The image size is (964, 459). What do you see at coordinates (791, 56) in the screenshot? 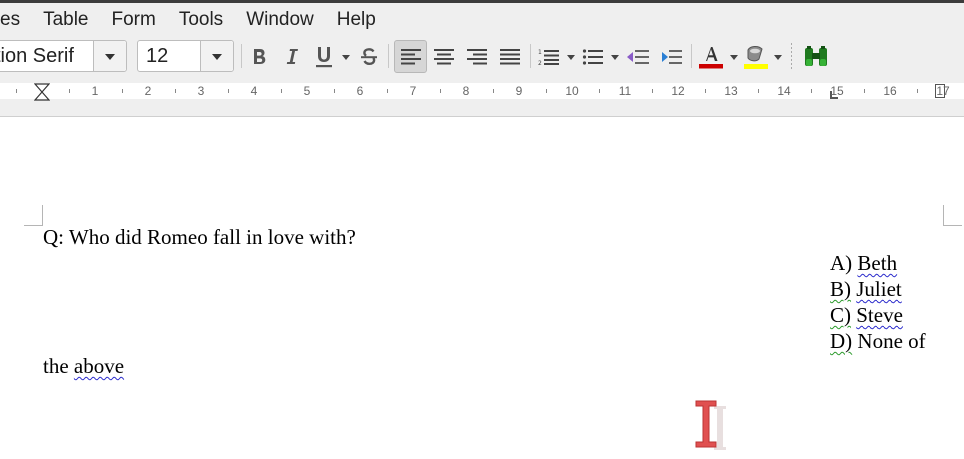
I see `toolbar-grip` at bounding box center [791, 56].